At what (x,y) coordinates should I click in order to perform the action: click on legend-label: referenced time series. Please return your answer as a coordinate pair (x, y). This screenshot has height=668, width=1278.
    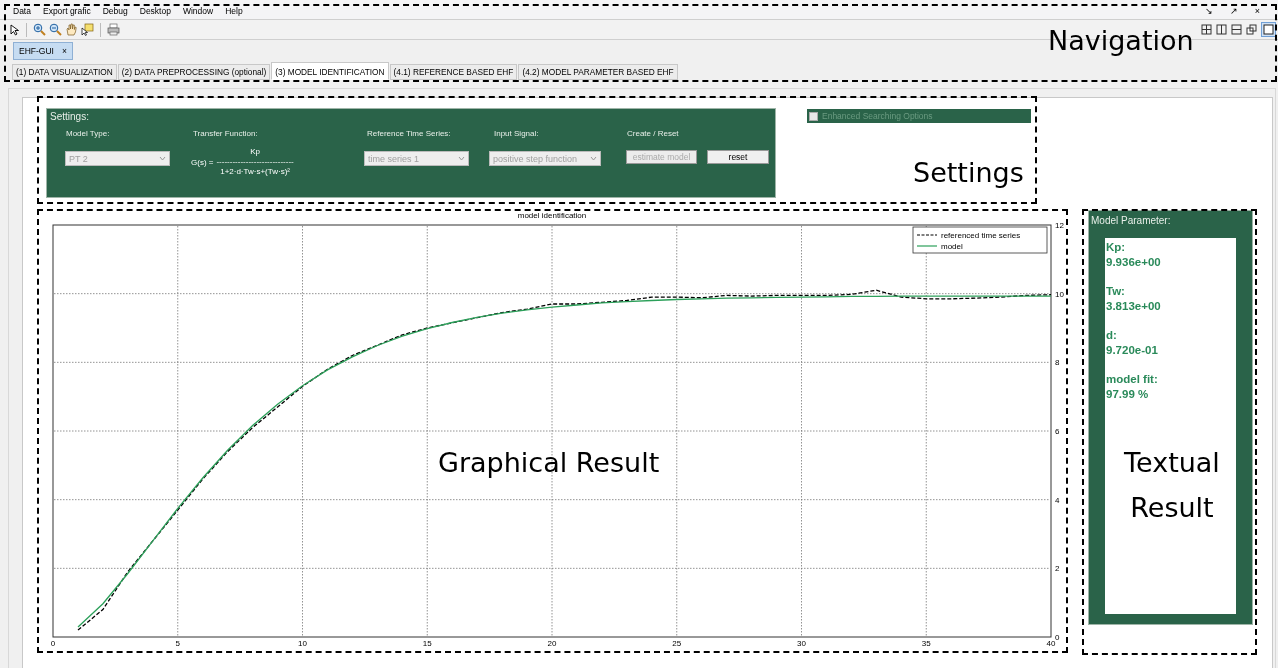
    Looking at the image, I should click on (981, 235).